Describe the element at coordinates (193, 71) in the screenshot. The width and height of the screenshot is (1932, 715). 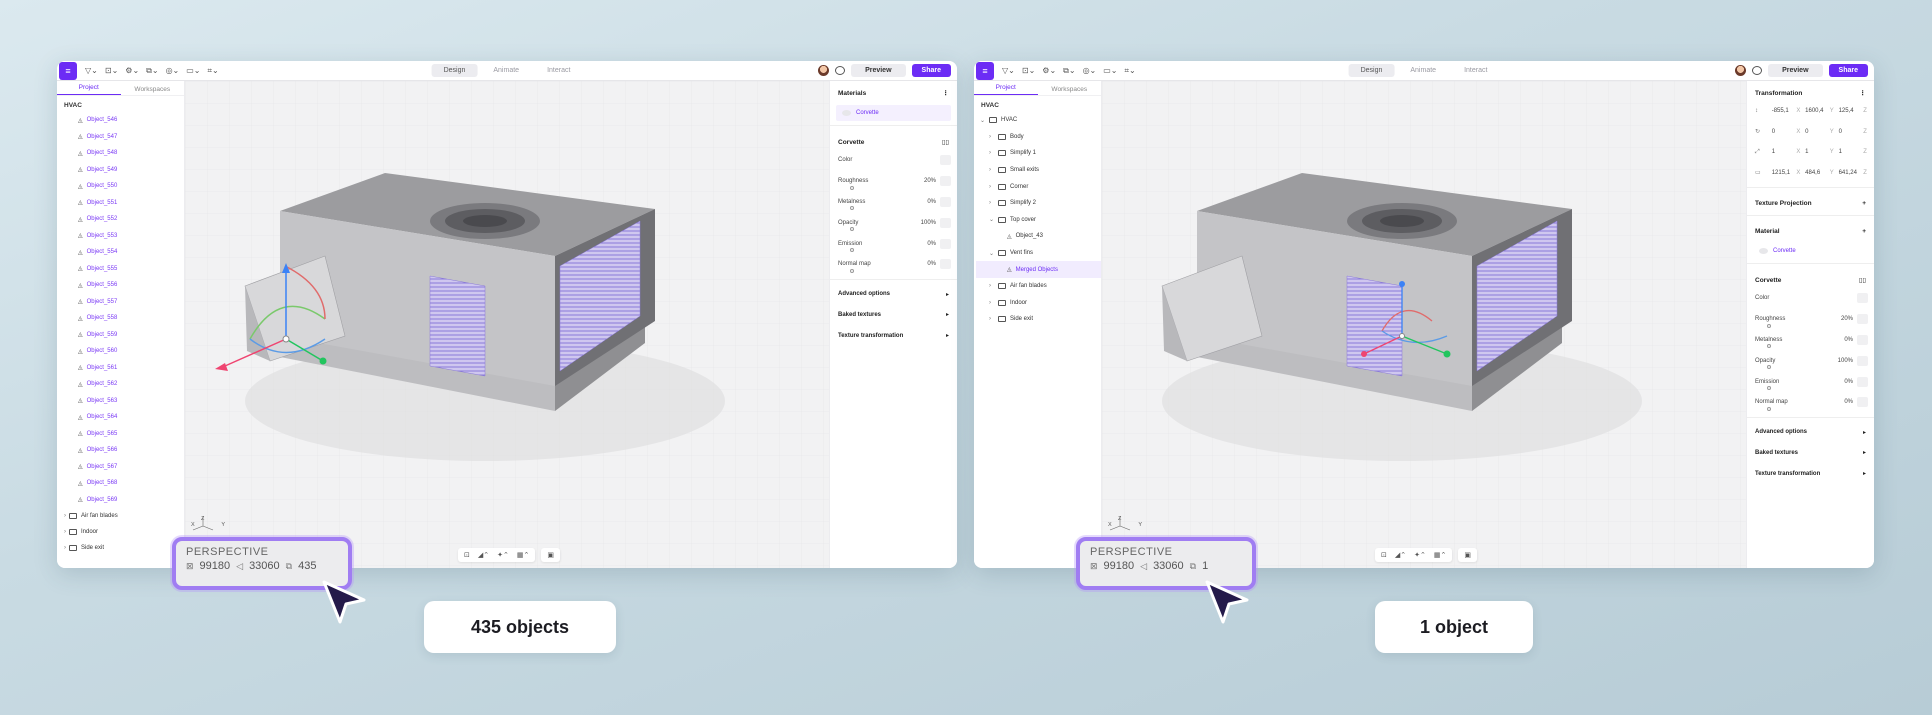
I see `folder-tool-icon: ▭⌄` at that location.